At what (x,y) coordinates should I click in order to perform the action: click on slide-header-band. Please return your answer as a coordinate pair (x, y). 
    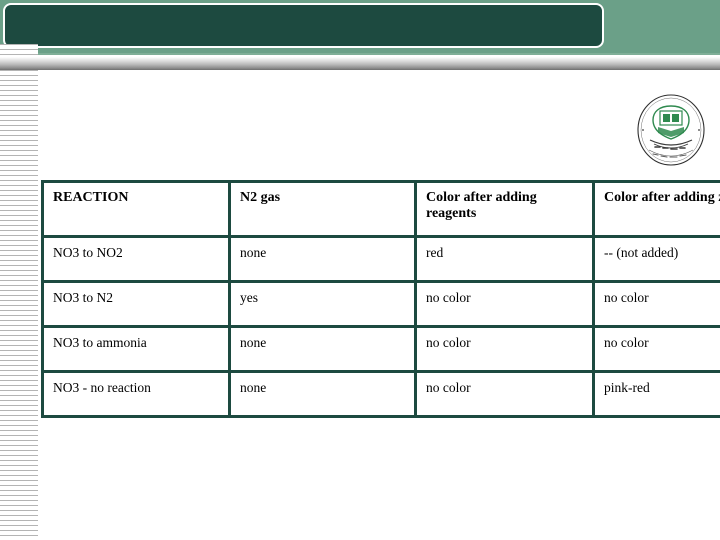
    Looking at the image, I should click on (360, 26).